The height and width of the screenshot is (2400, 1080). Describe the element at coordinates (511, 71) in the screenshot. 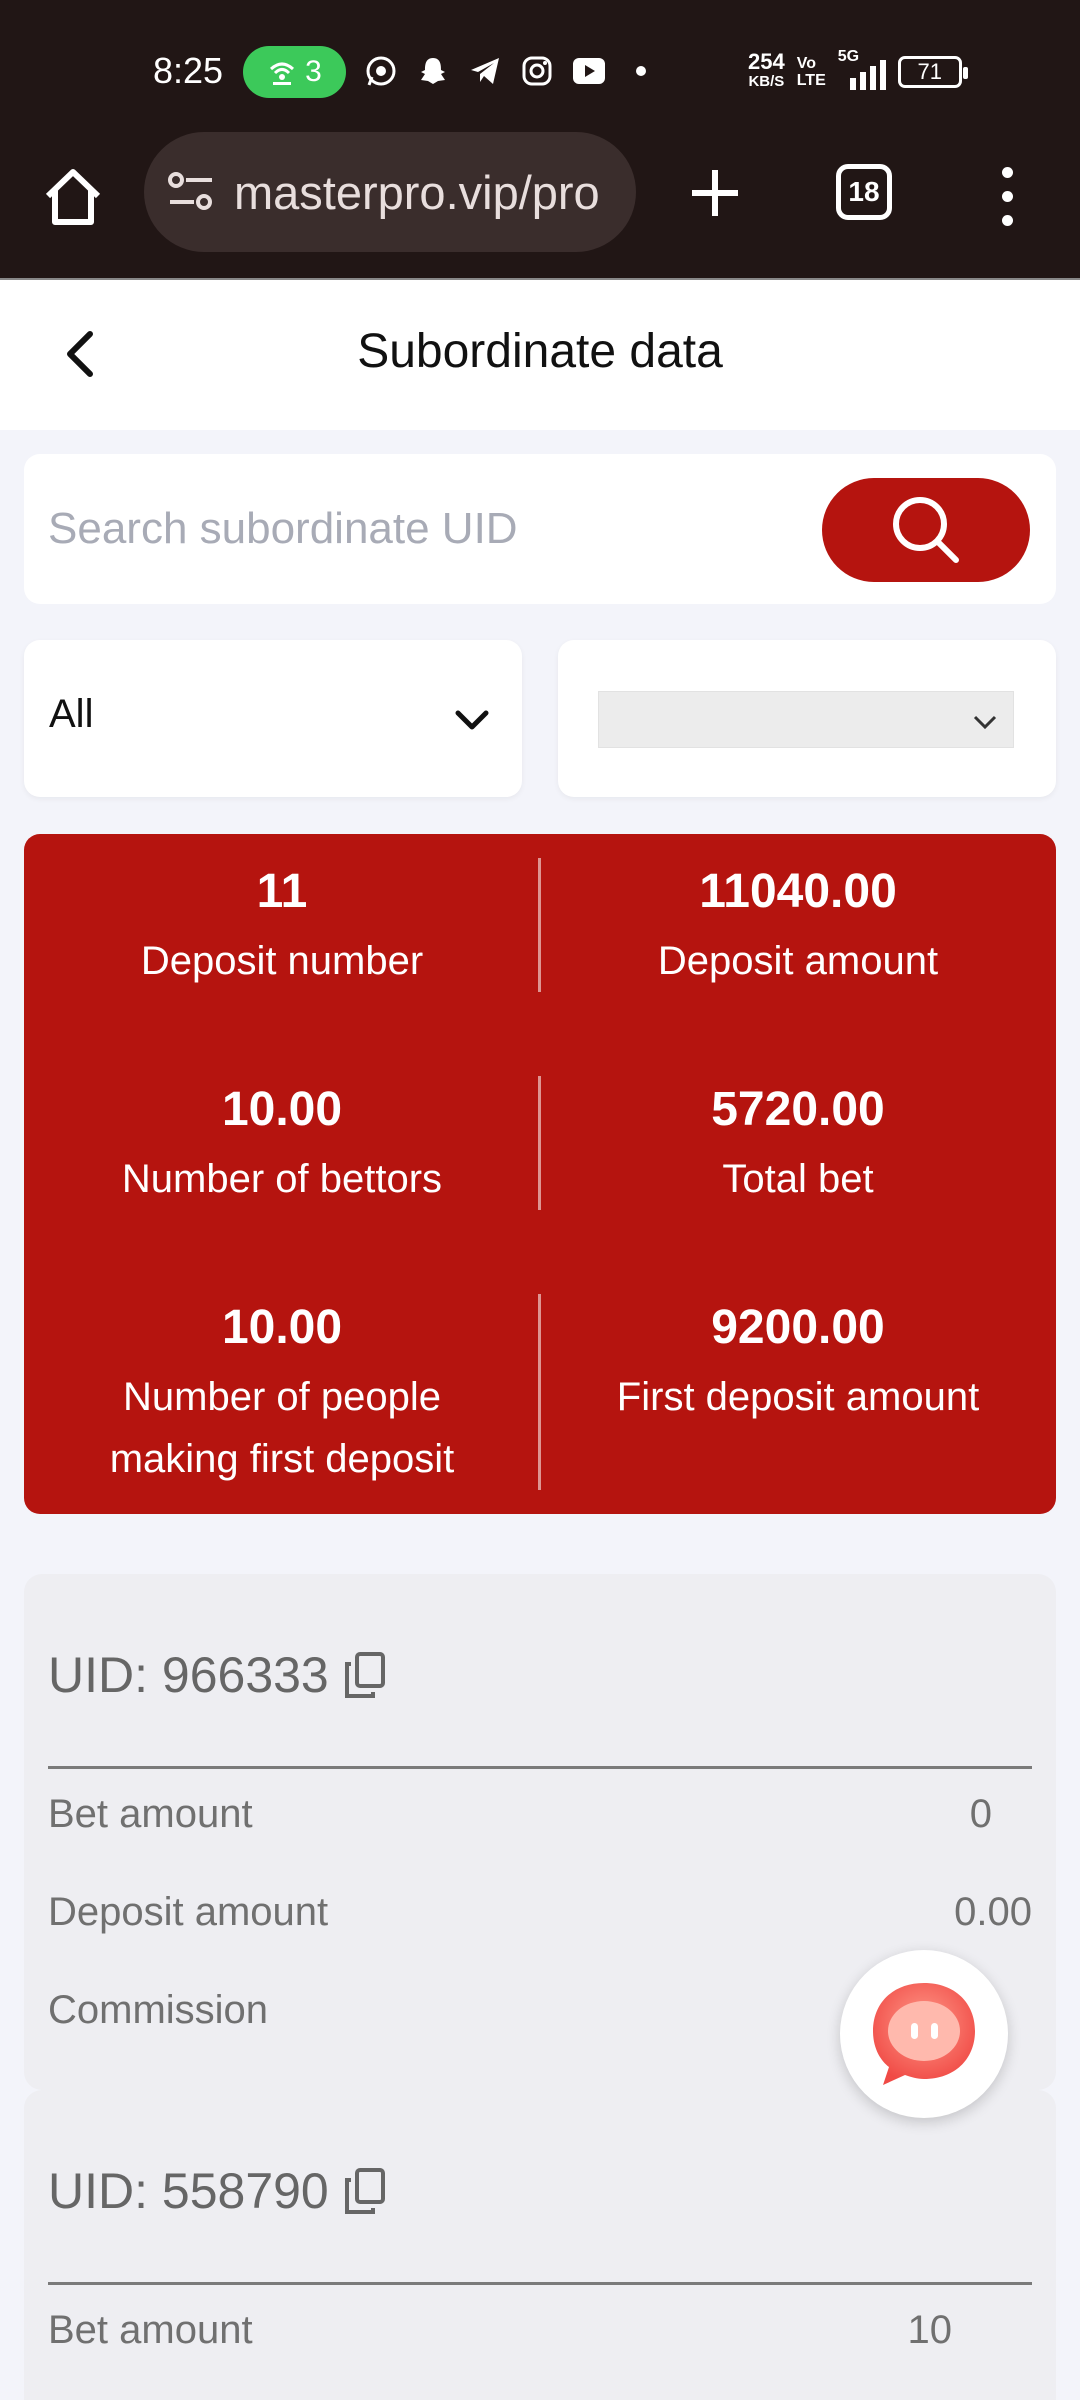

I see `notification-icons` at that location.